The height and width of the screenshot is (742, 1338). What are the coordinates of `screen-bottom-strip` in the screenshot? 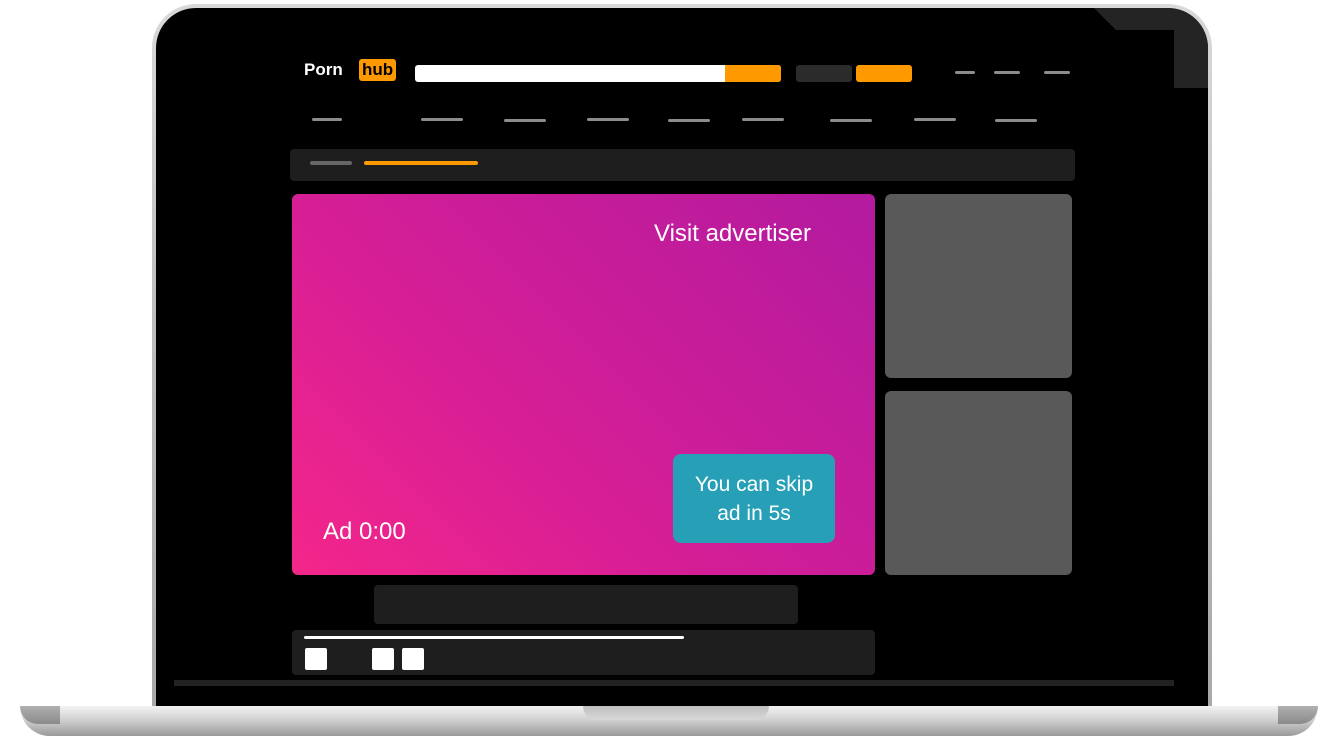 It's located at (674, 683).